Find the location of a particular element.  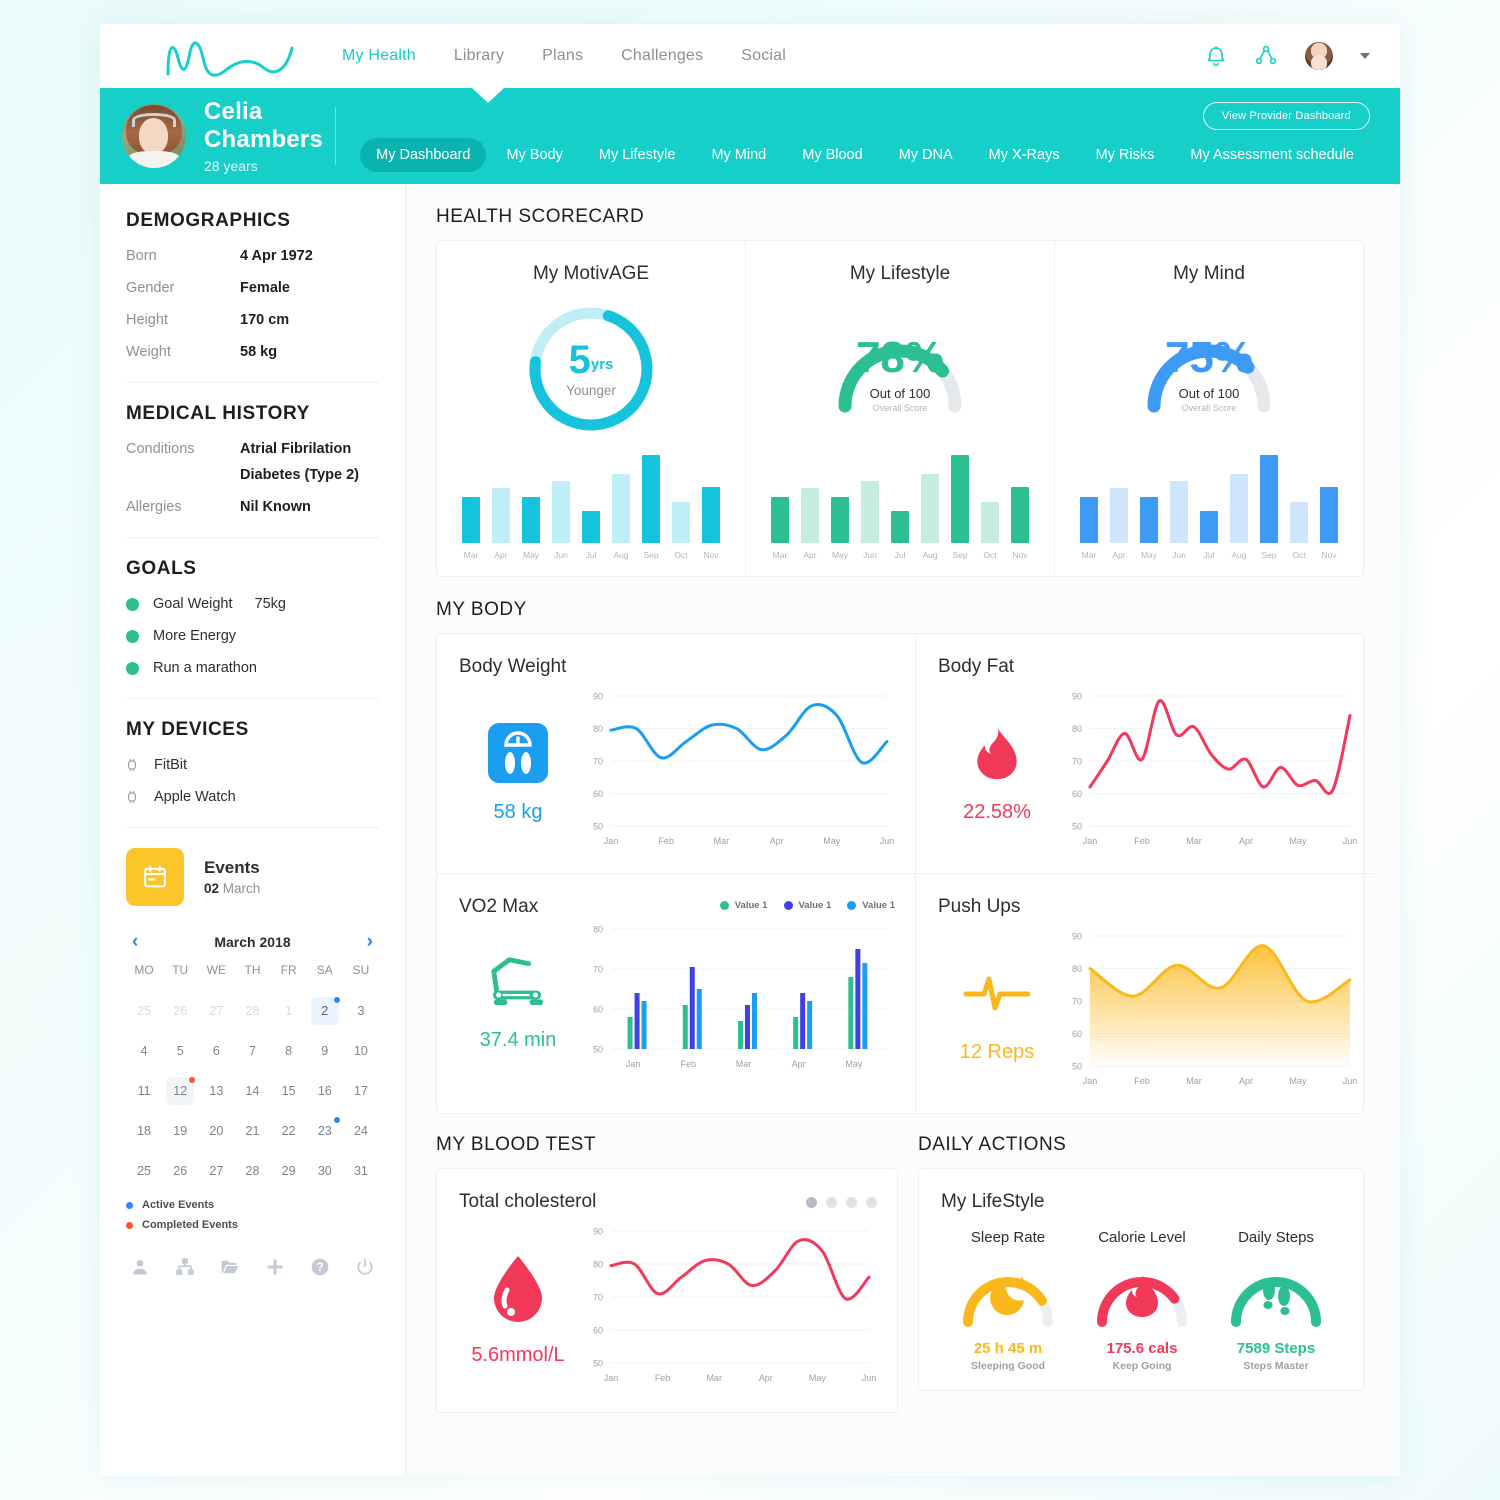

calendar-day: 1 is located at coordinates (289, 1011).